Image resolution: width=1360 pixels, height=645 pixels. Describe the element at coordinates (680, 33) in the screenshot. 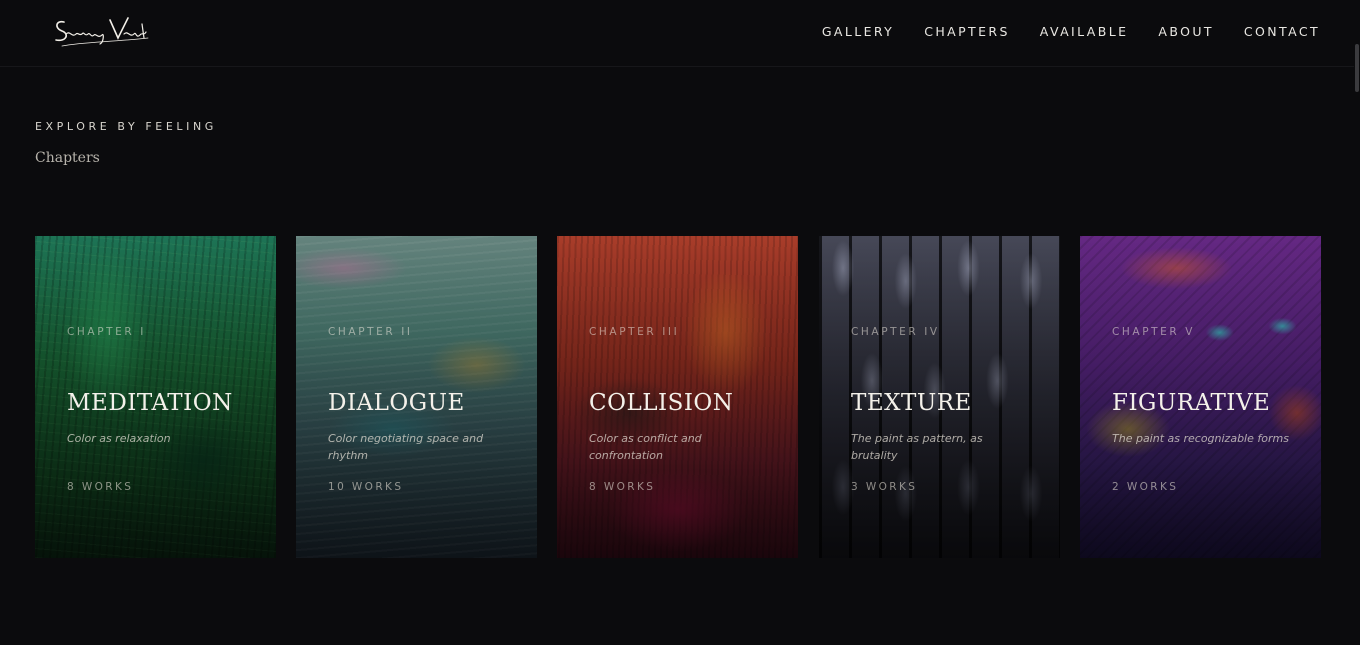

I see `site-header: GALLERY CHAPTERS AVAILABLE ABOUT CONTACT` at that location.